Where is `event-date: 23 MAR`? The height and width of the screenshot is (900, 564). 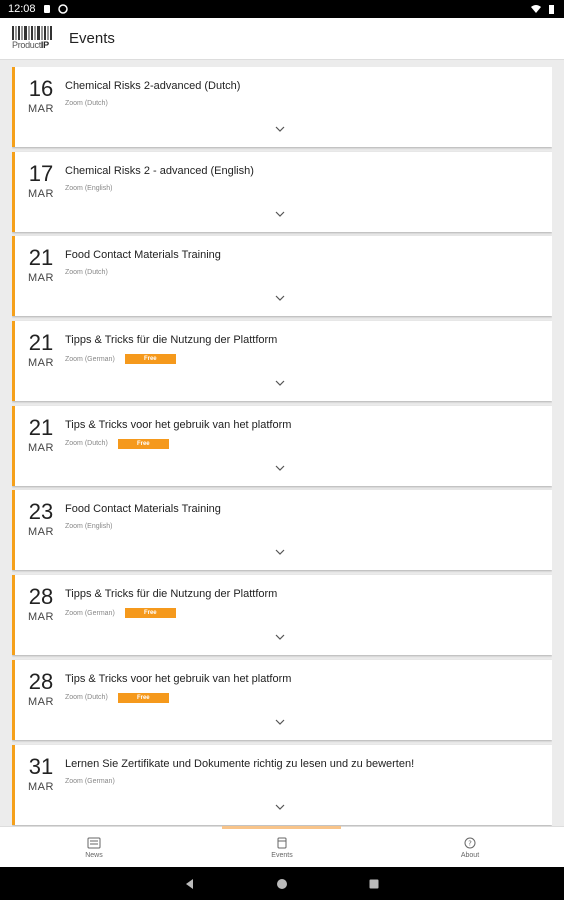 event-date: 23 MAR is located at coordinates (41, 519).